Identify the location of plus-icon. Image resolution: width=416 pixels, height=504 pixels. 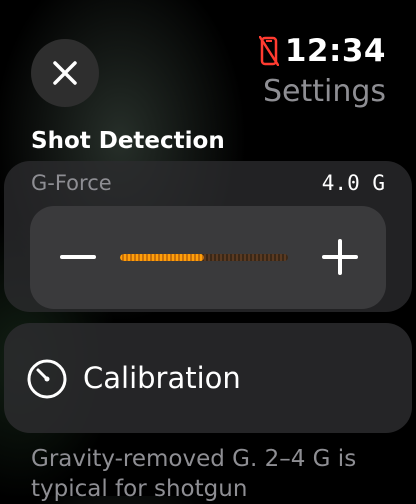
(340, 257).